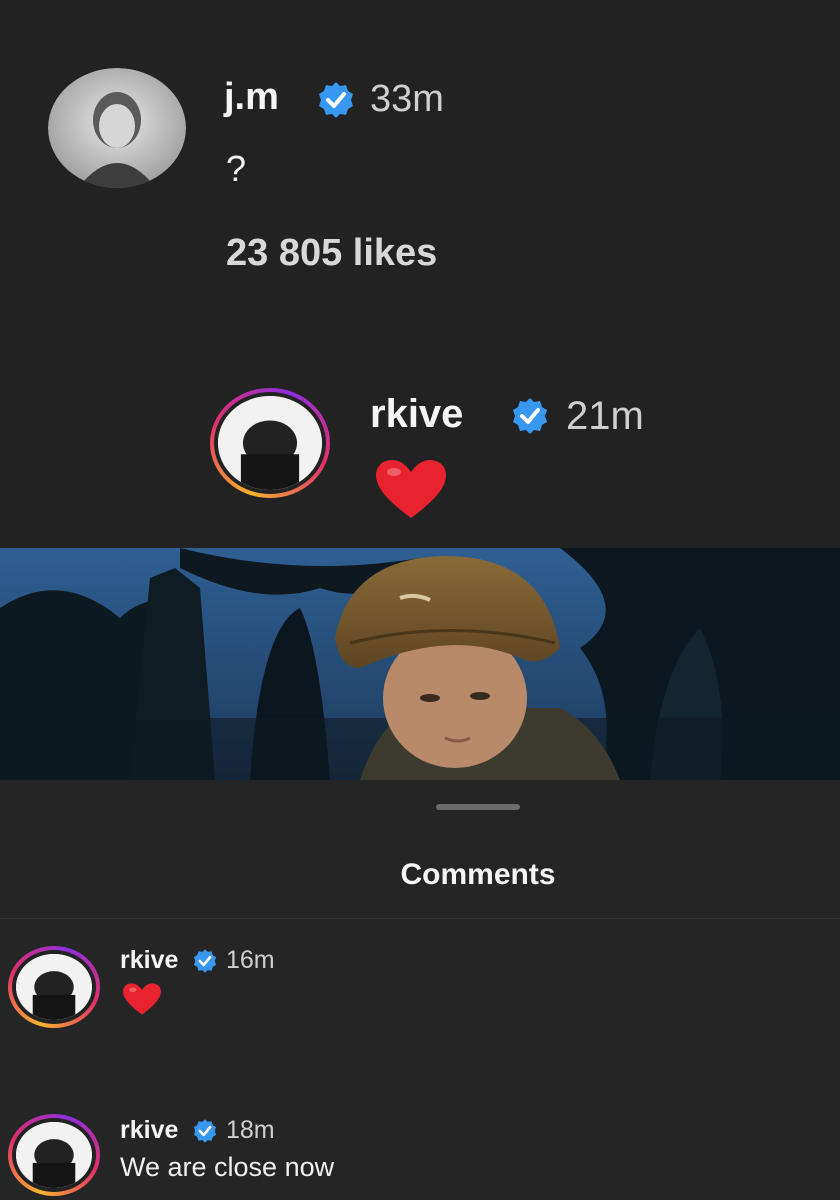  I want to click on comment-time: 16m, so click(250, 960).